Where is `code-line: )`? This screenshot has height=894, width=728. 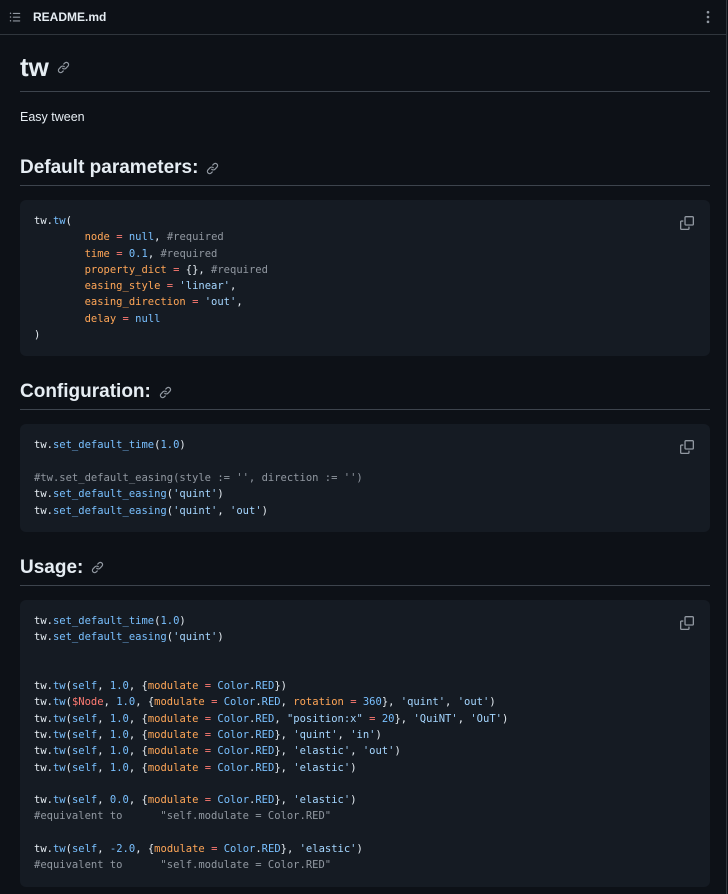 code-line: ) is located at coordinates (365, 335).